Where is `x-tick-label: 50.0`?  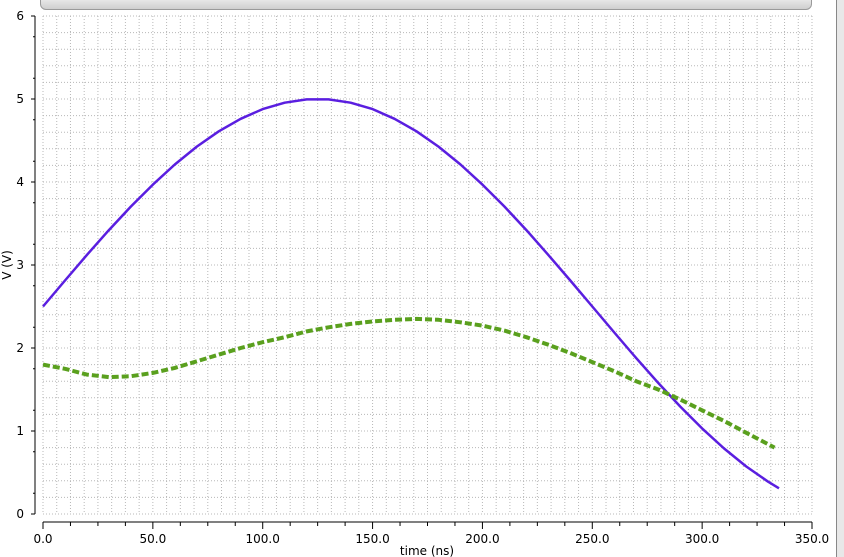 x-tick-label: 50.0 is located at coordinates (152, 539).